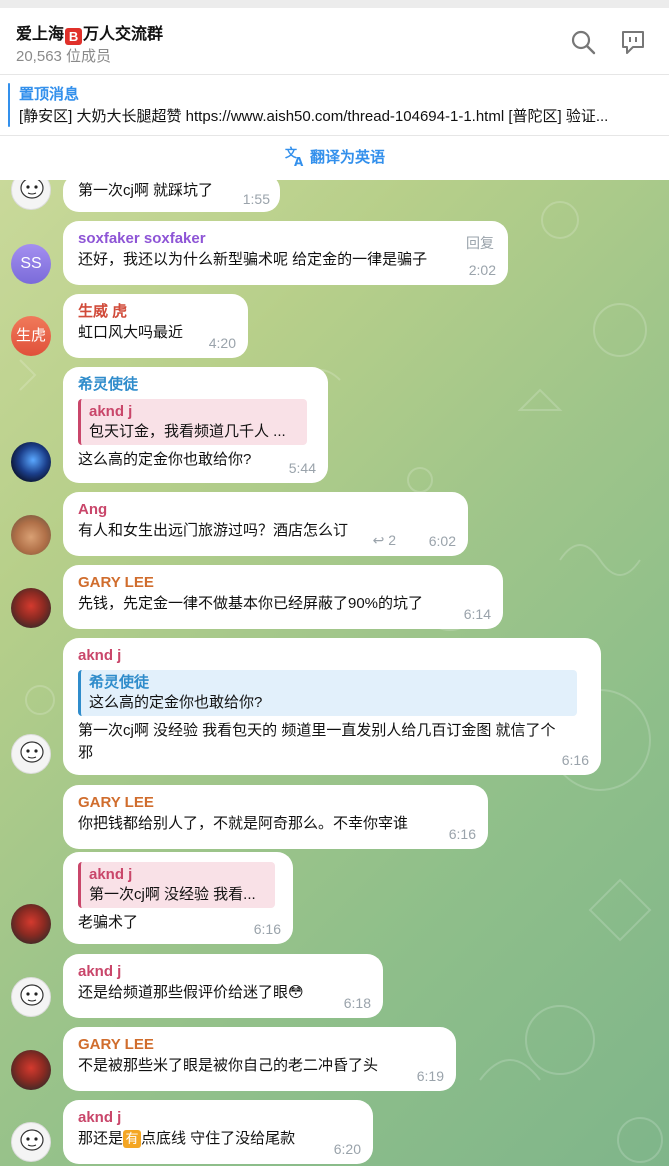  I want to click on chat-header: 爱上海 B 万人交流群 20,563 位成员, so click(334, 41).